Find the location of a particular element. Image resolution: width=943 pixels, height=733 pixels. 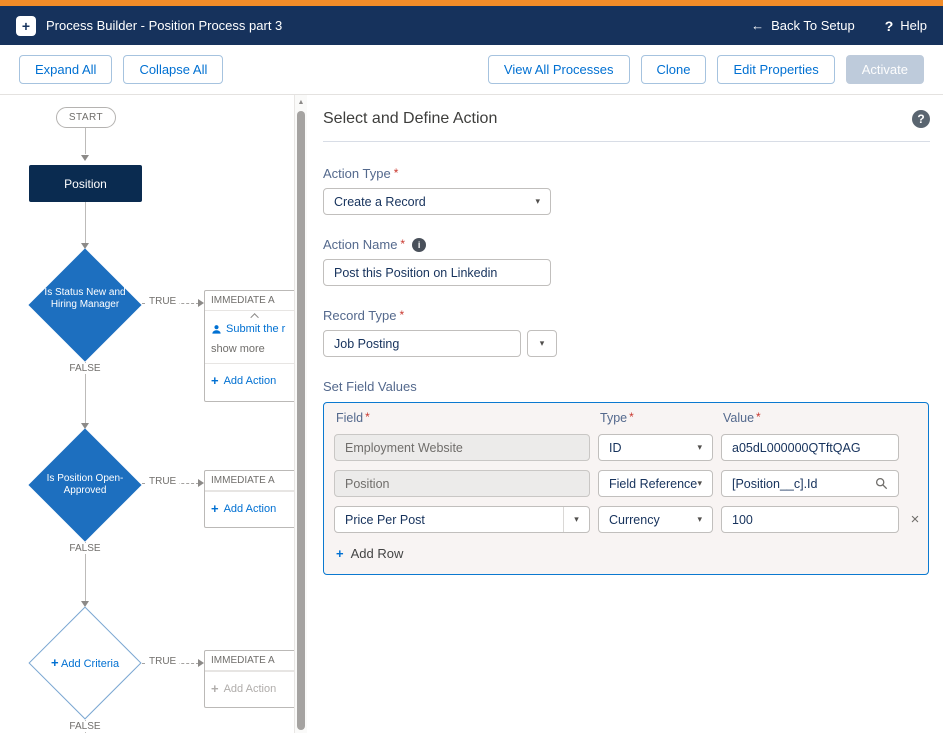

record-type-value: Job Posting is located at coordinates (367, 343).